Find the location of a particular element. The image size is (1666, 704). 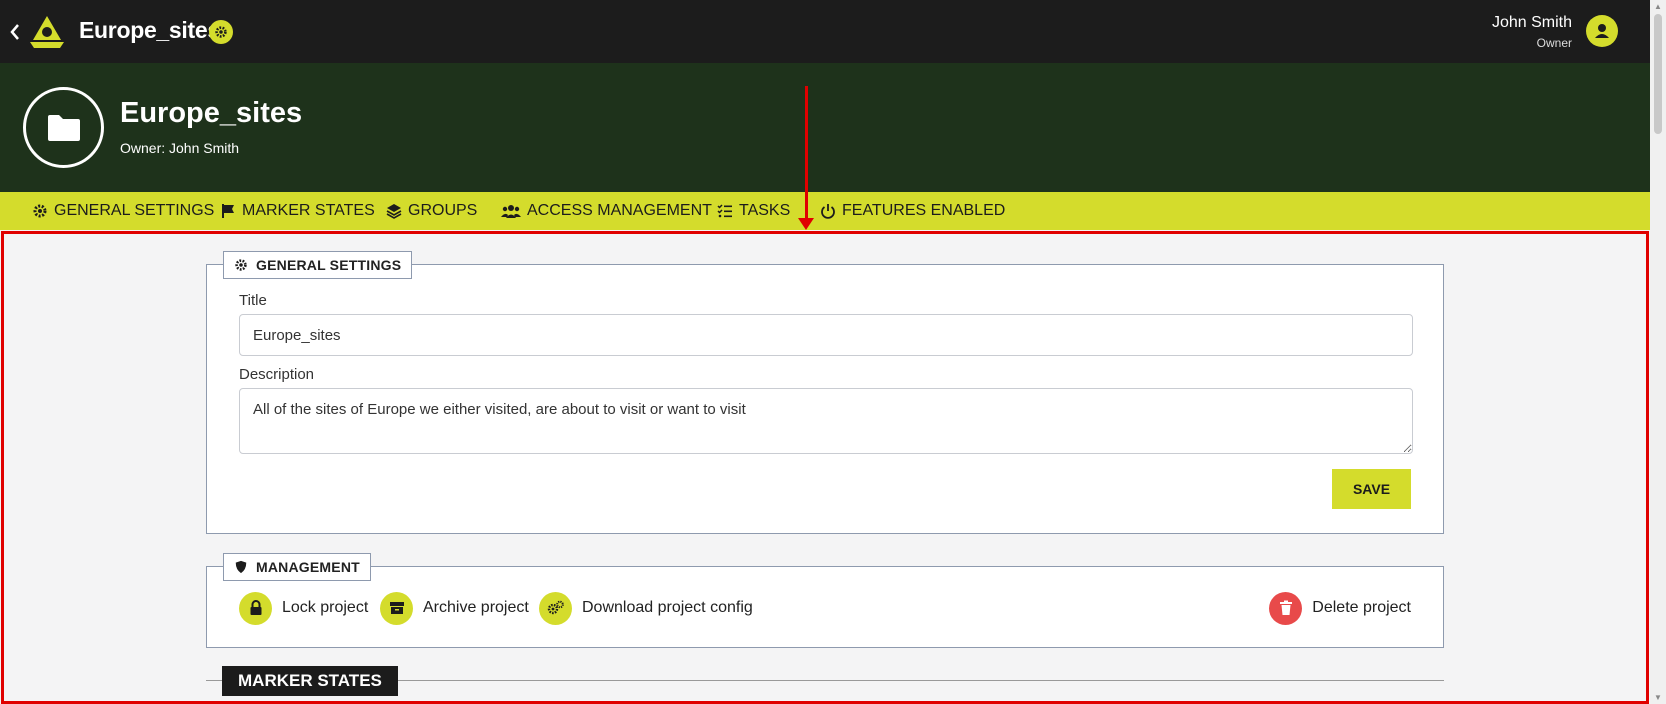

back-button is located at coordinates (16, 32).